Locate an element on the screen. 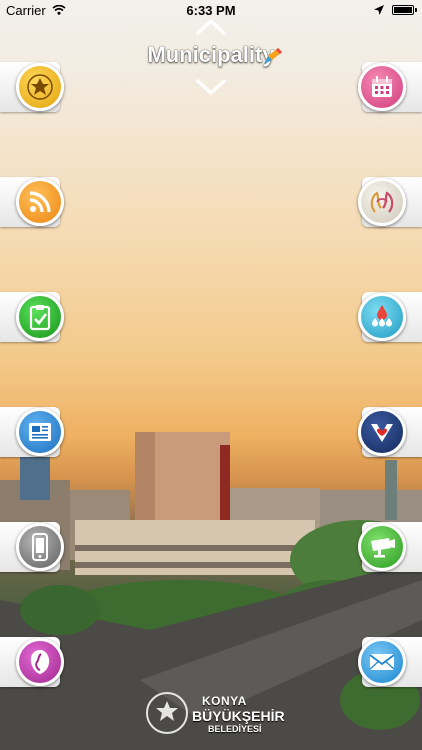  clipboard-button is located at coordinates (40, 317).